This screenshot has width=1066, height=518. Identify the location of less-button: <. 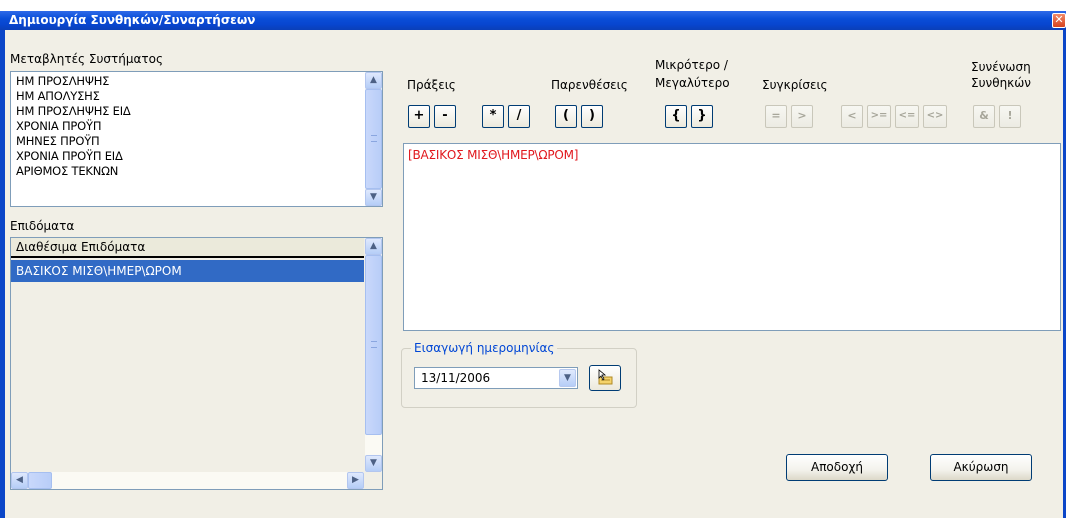
(852, 116).